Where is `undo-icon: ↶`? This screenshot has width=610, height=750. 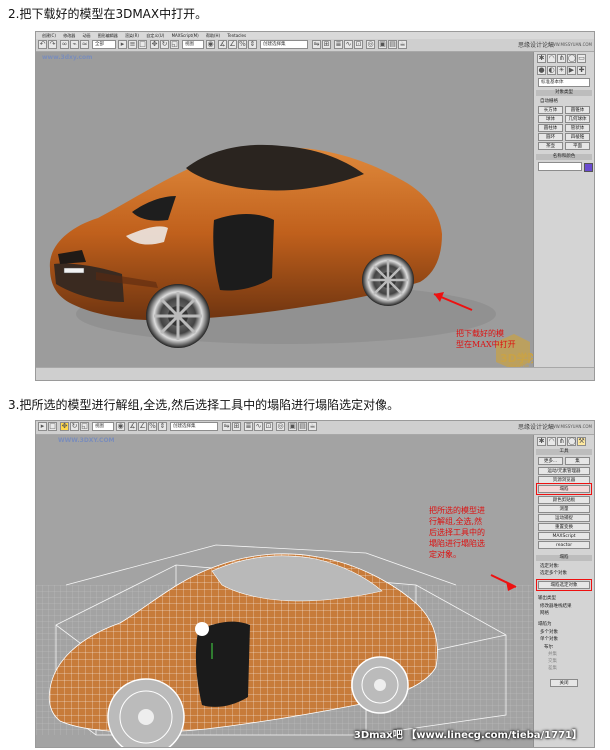 undo-icon: ↶ is located at coordinates (42, 44).